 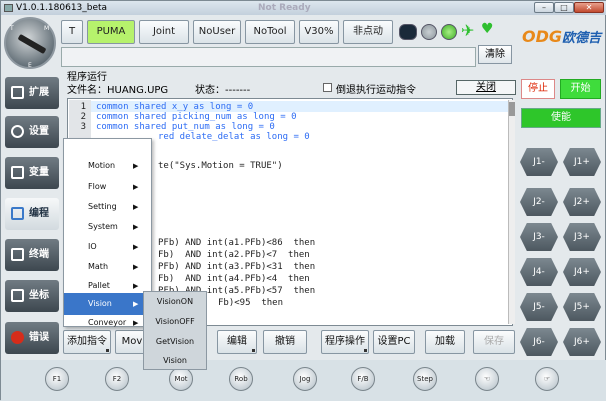 I want to click on coordinates-icon, so click(x=17, y=295).